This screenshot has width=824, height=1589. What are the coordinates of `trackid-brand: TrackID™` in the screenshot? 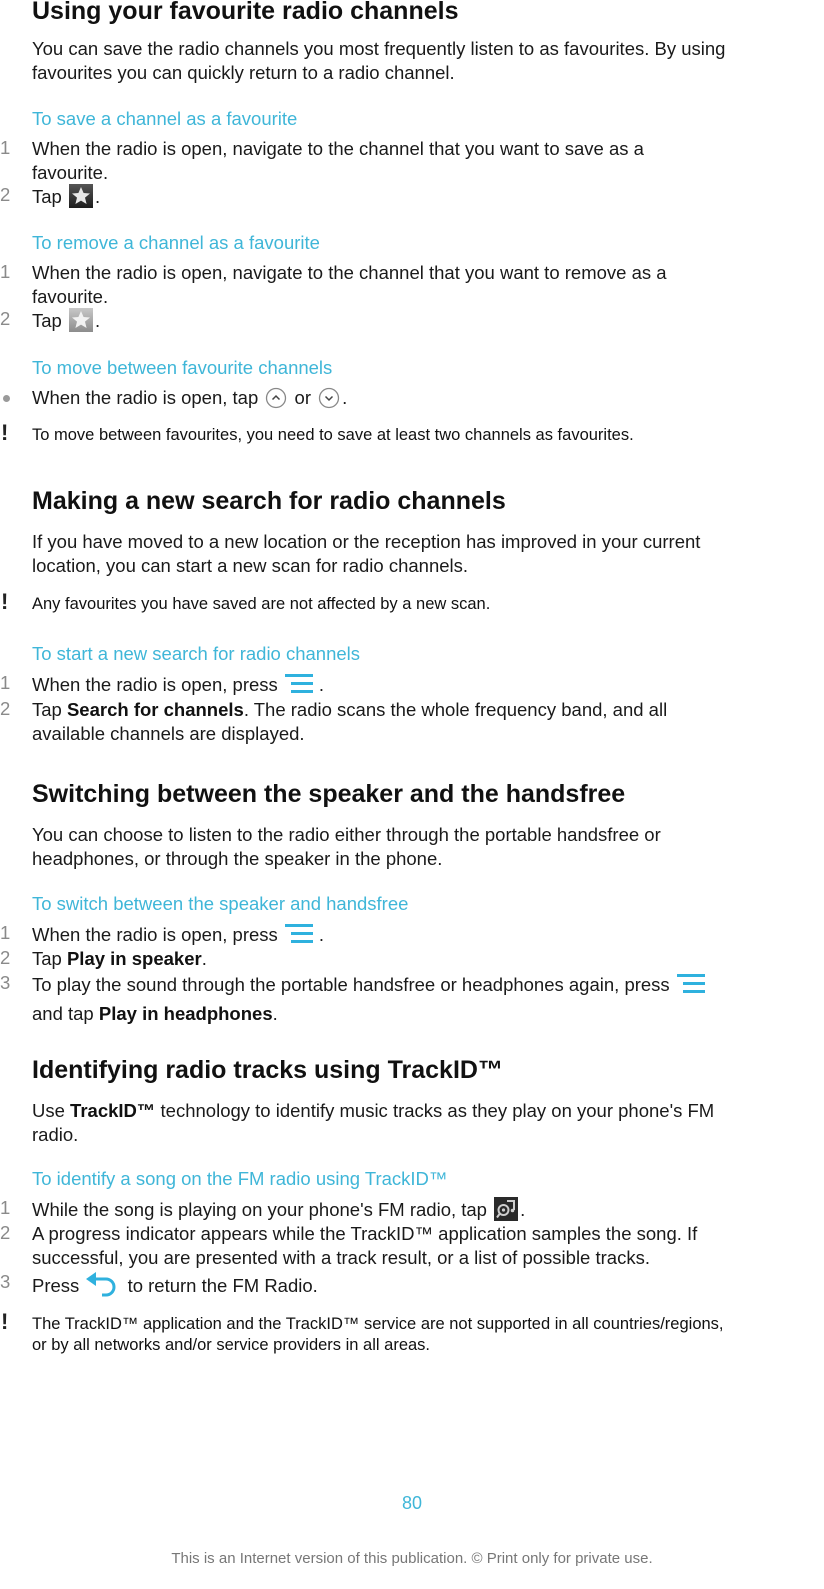 It's located at (113, 1110).